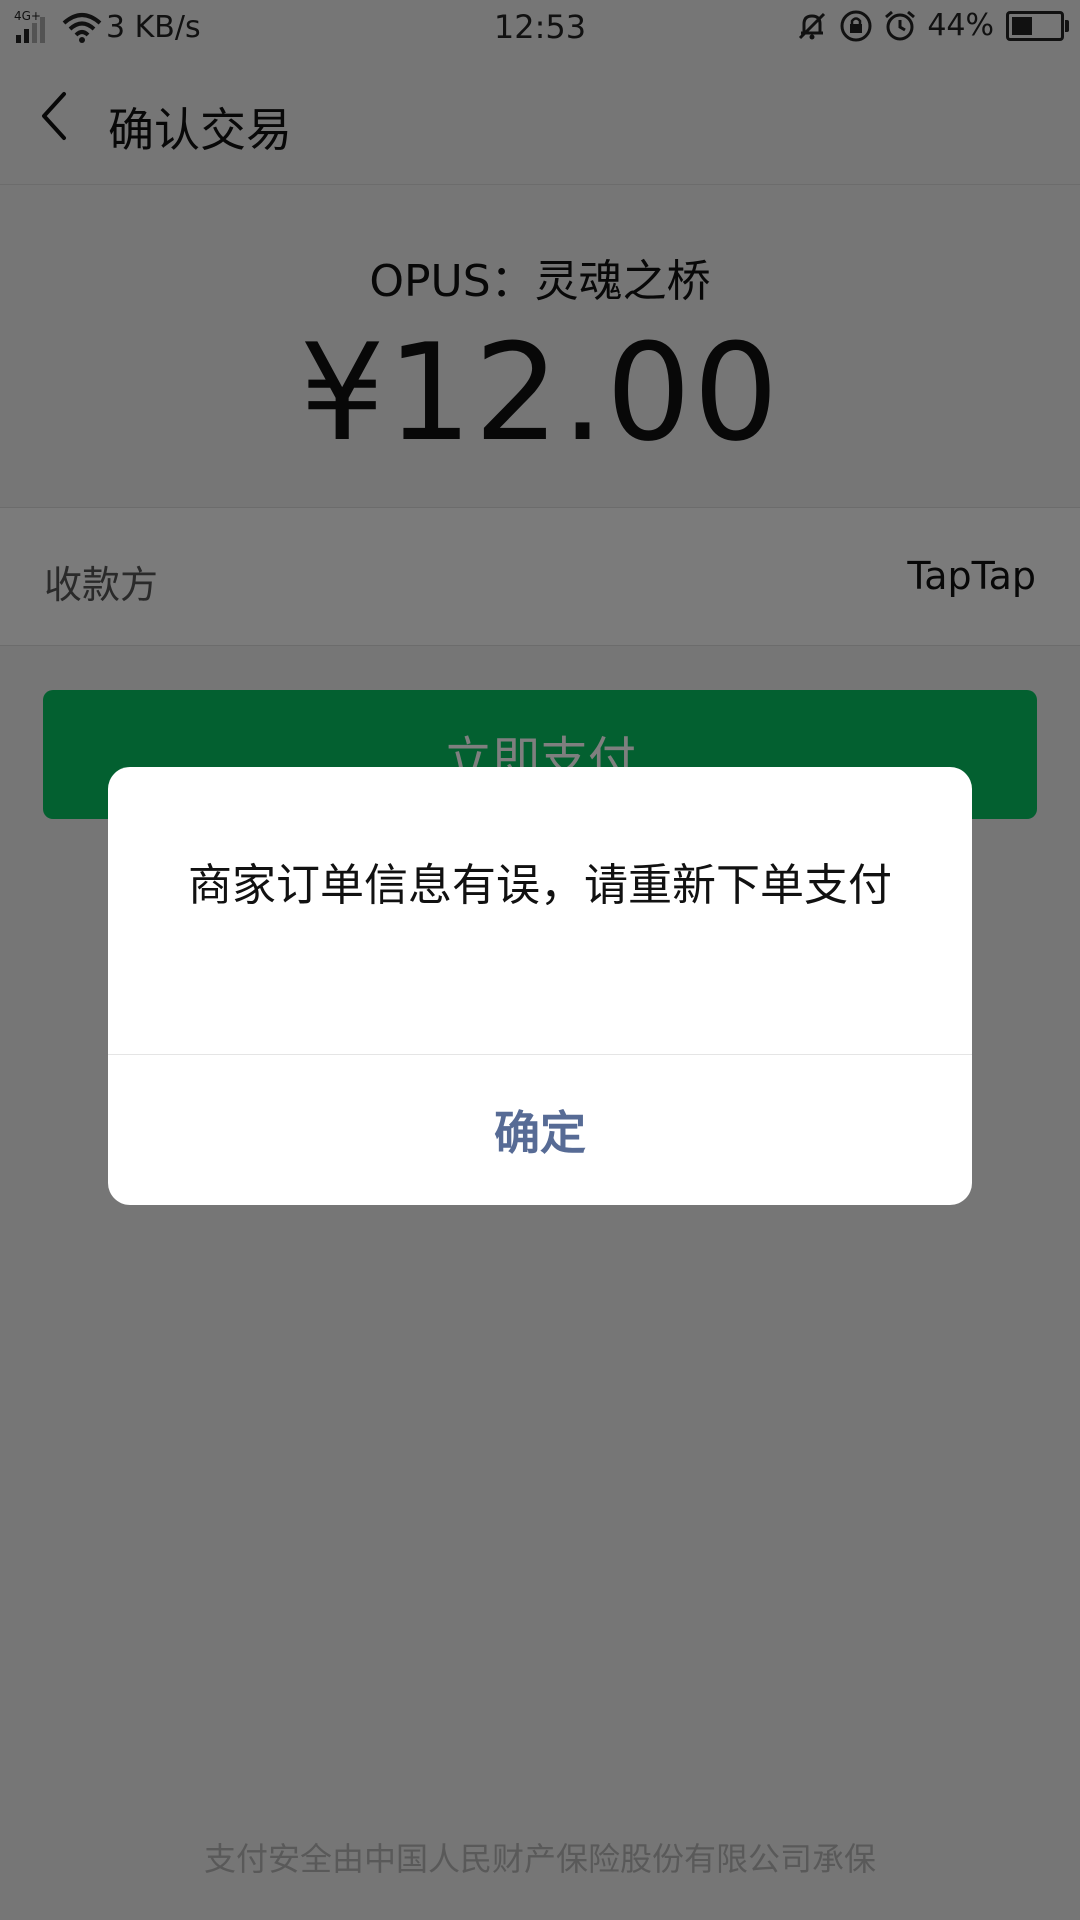 The width and height of the screenshot is (1080, 1920). What do you see at coordinates (540, 1130) in the screenshot?
I see `confirm-button: 确定` at bounding box center [540, 1130].